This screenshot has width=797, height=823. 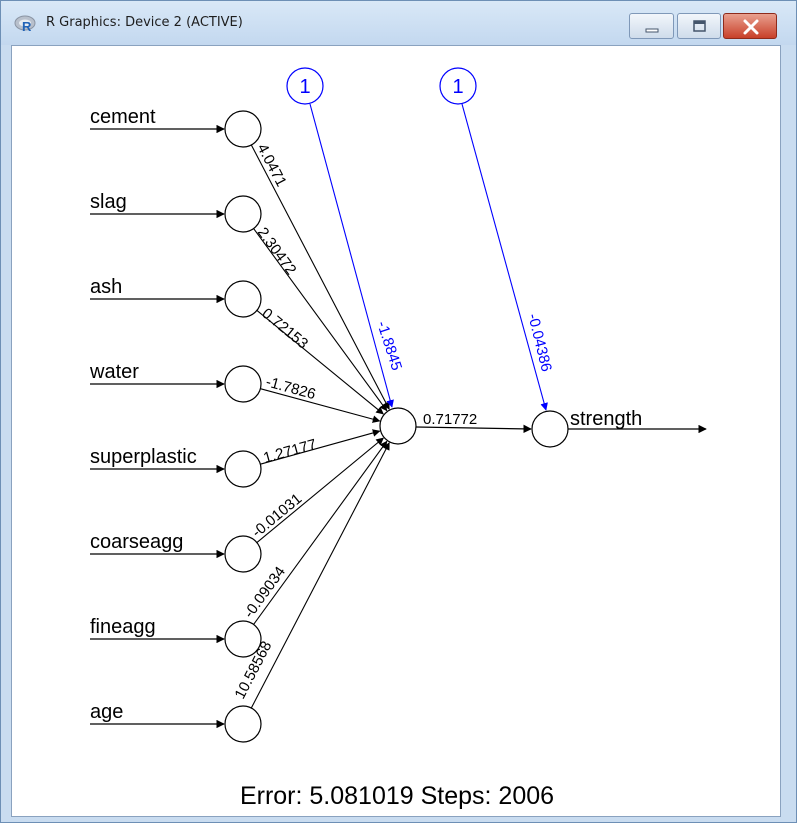 What do you see at coordinates (277, 251) in the screenshot?
I see `weight-label: 2.30472` at bounding box center [277, 251].